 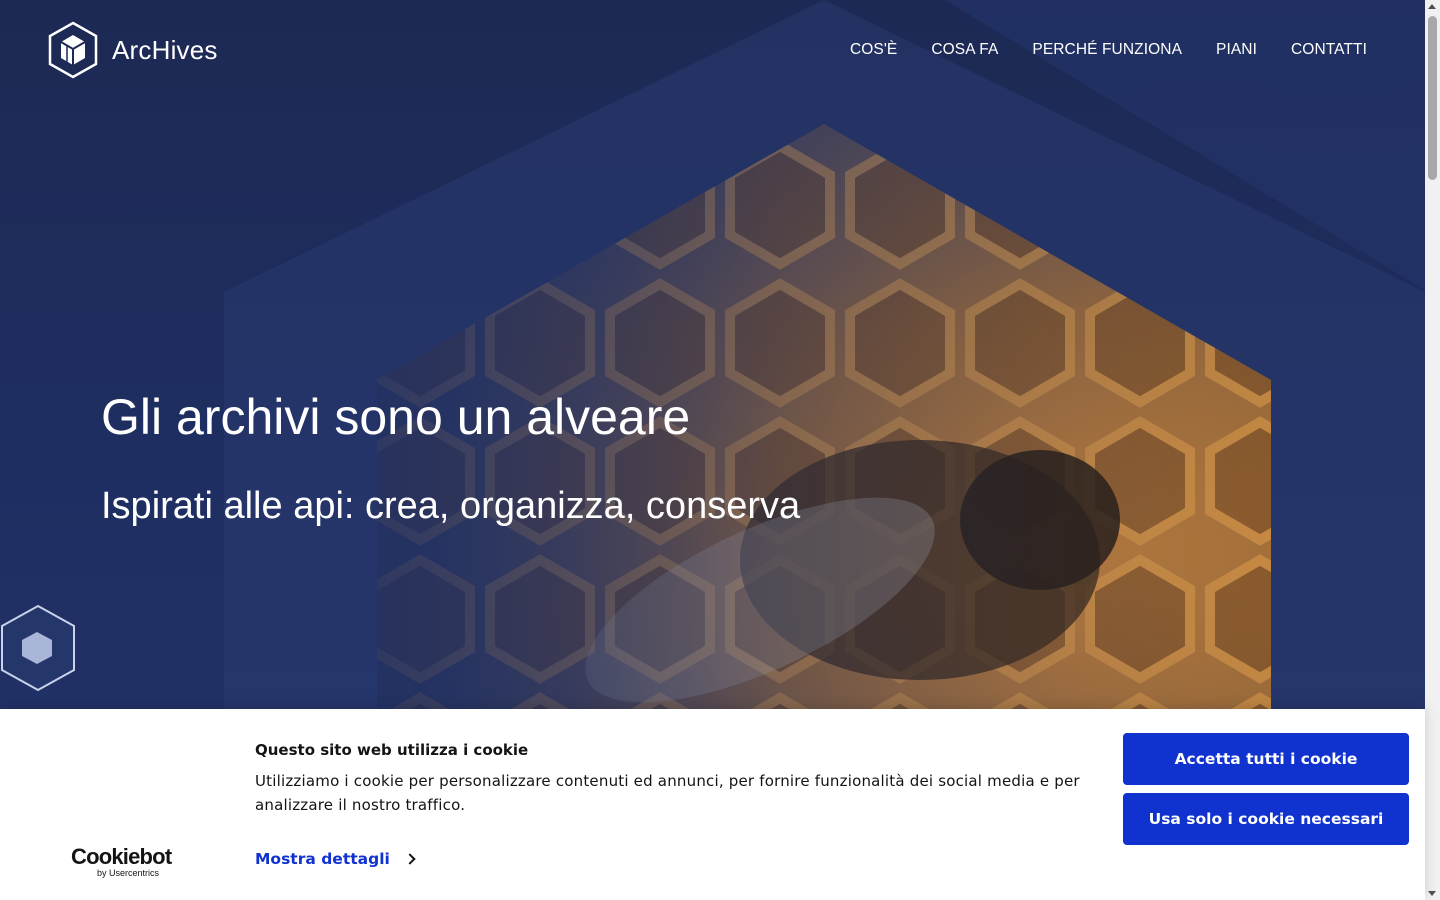 What do you see at coordinates (1266, 759) in the screenshot?
I see `accept-all-cookies-button: Accetta tutti i cookie` at bounding box center [1266, 759].